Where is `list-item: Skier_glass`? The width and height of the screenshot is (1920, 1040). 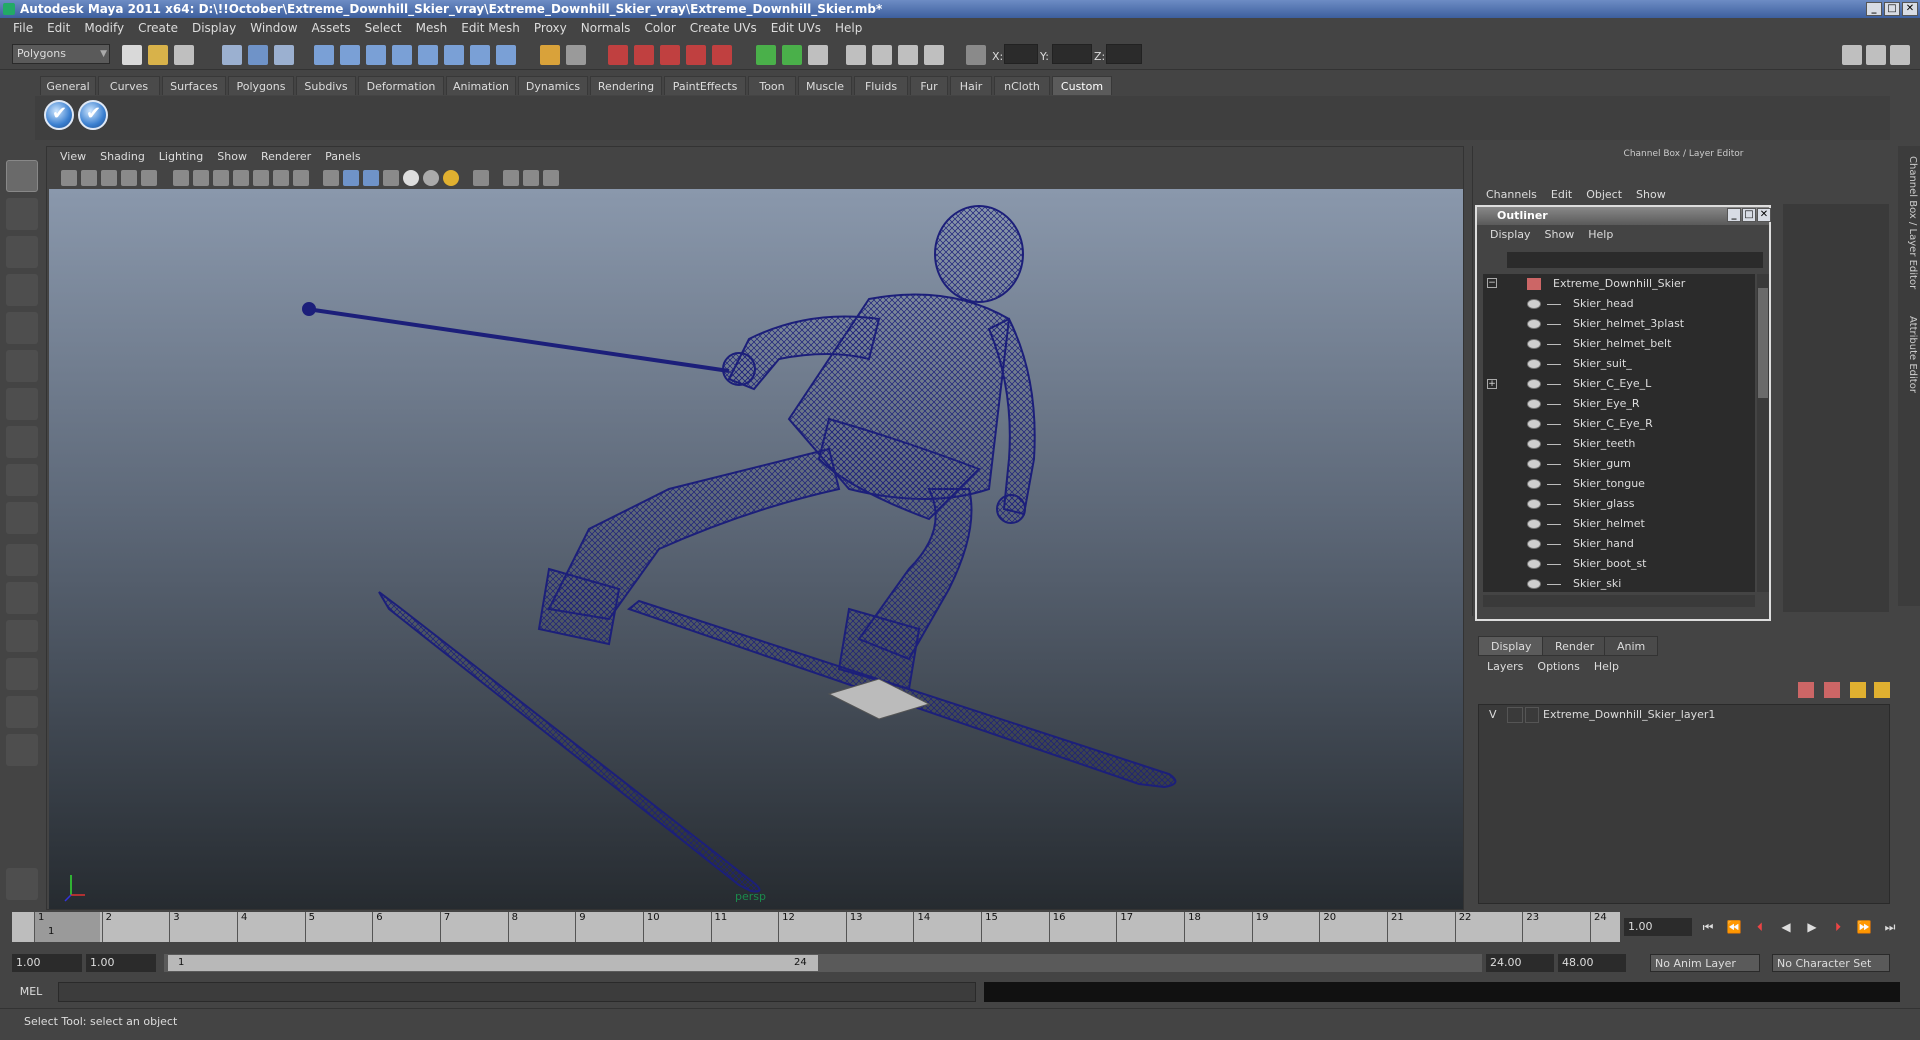 list-item: Skier_glass is located at coordinates (1619, 504).